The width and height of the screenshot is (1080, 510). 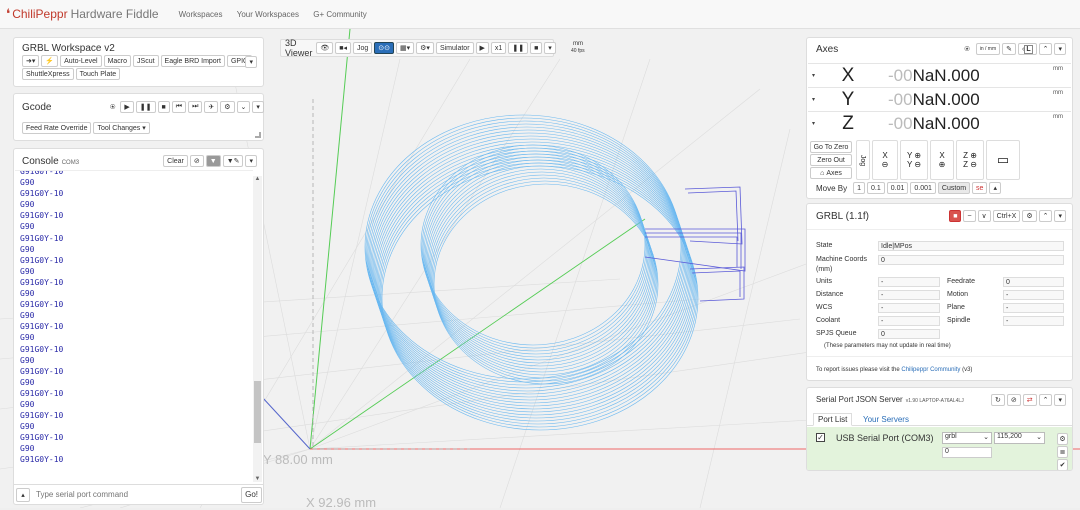 What do you see at coordinates (831, 173) in the screenshot?
I see `axes-button: ⌂ Axes` at bounding box center [831, 173].